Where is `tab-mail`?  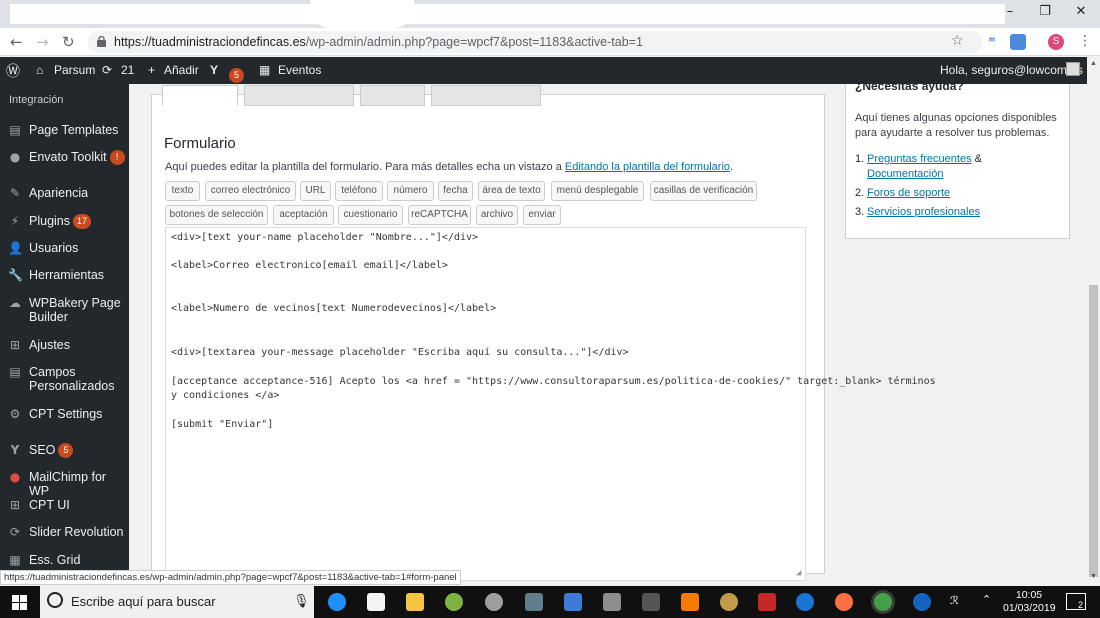 tab-mail is located at coordinates (299, 95).